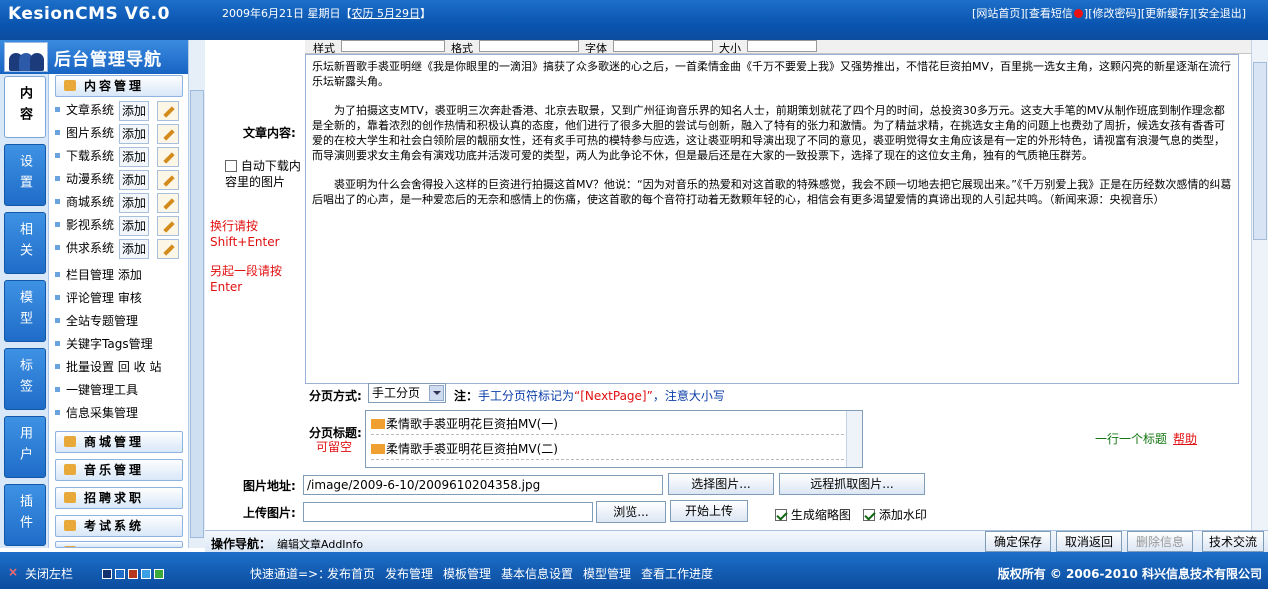  What do you see at coordinates (25, 311) in the screenshot?
I see `tab-models: 模型` at bounding box center [25, 311].